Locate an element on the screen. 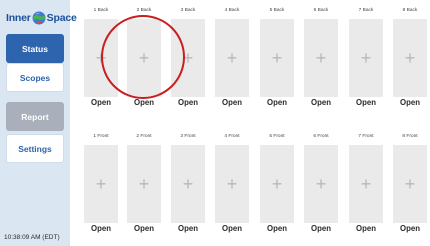 The image size is (430, 246). slot-label: 1 Back is located at coordinates (101, 10).